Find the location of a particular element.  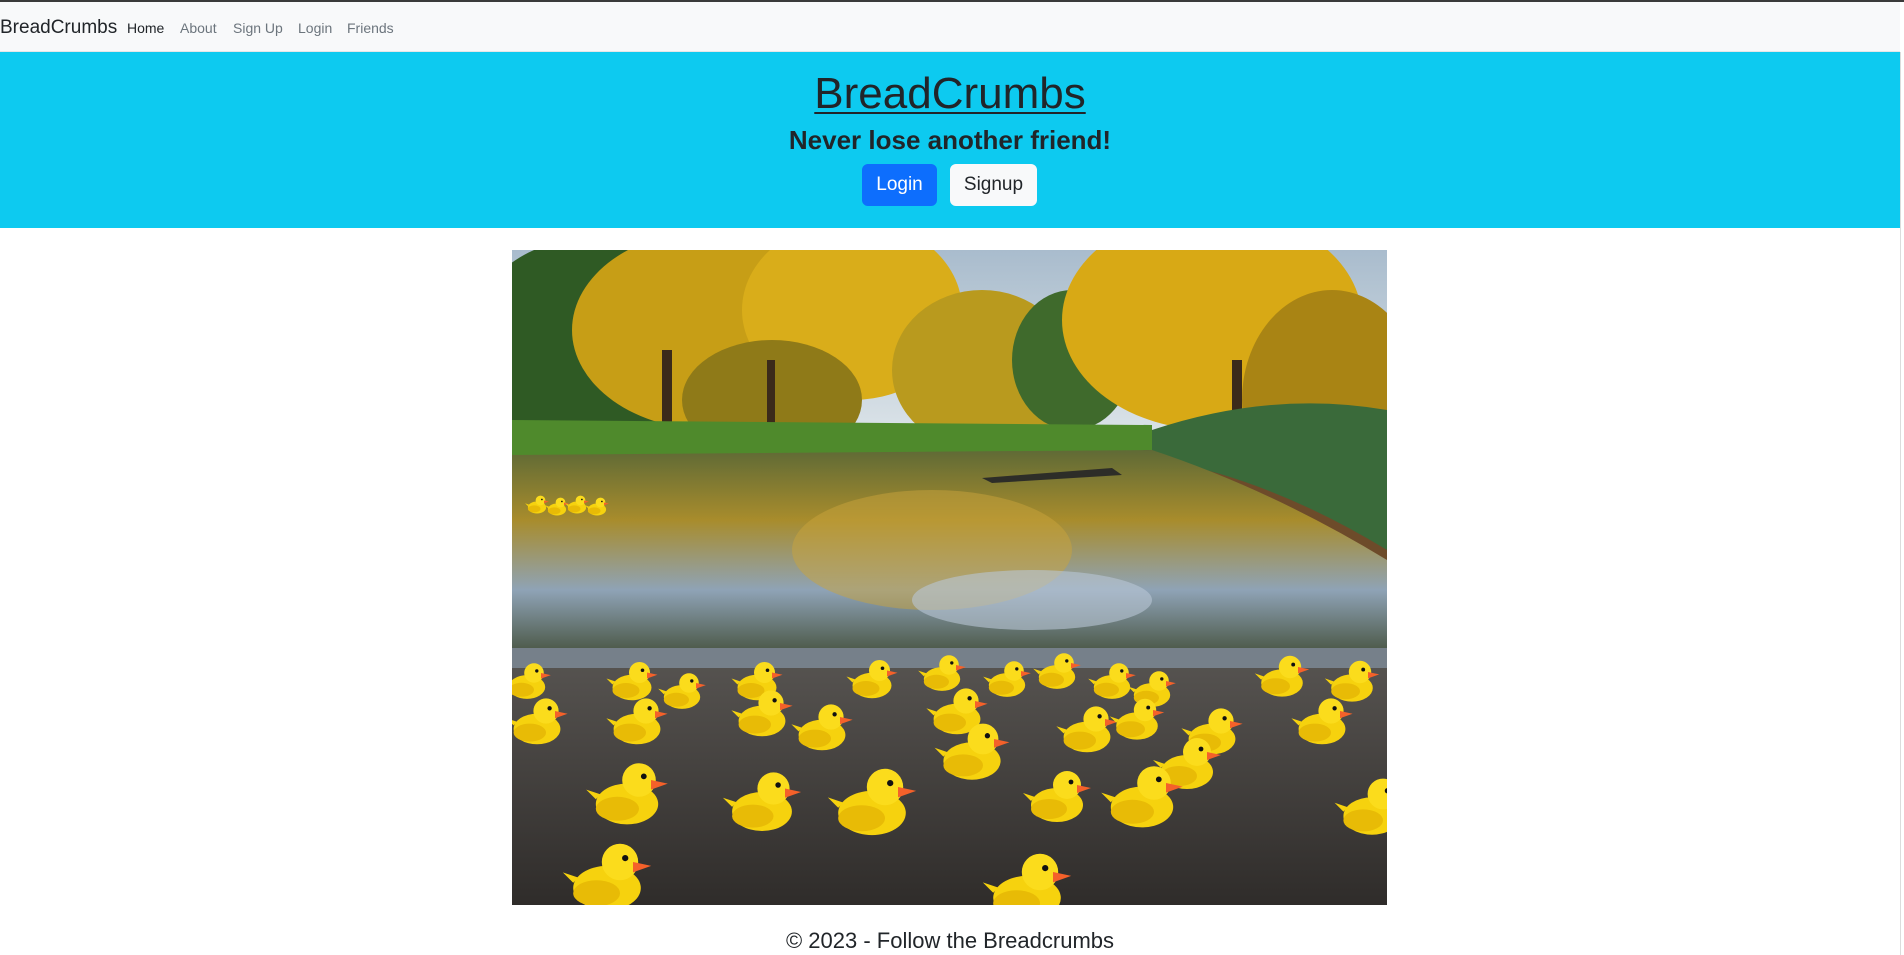

nav-link-home: Home is located at coordinates (145, 28).